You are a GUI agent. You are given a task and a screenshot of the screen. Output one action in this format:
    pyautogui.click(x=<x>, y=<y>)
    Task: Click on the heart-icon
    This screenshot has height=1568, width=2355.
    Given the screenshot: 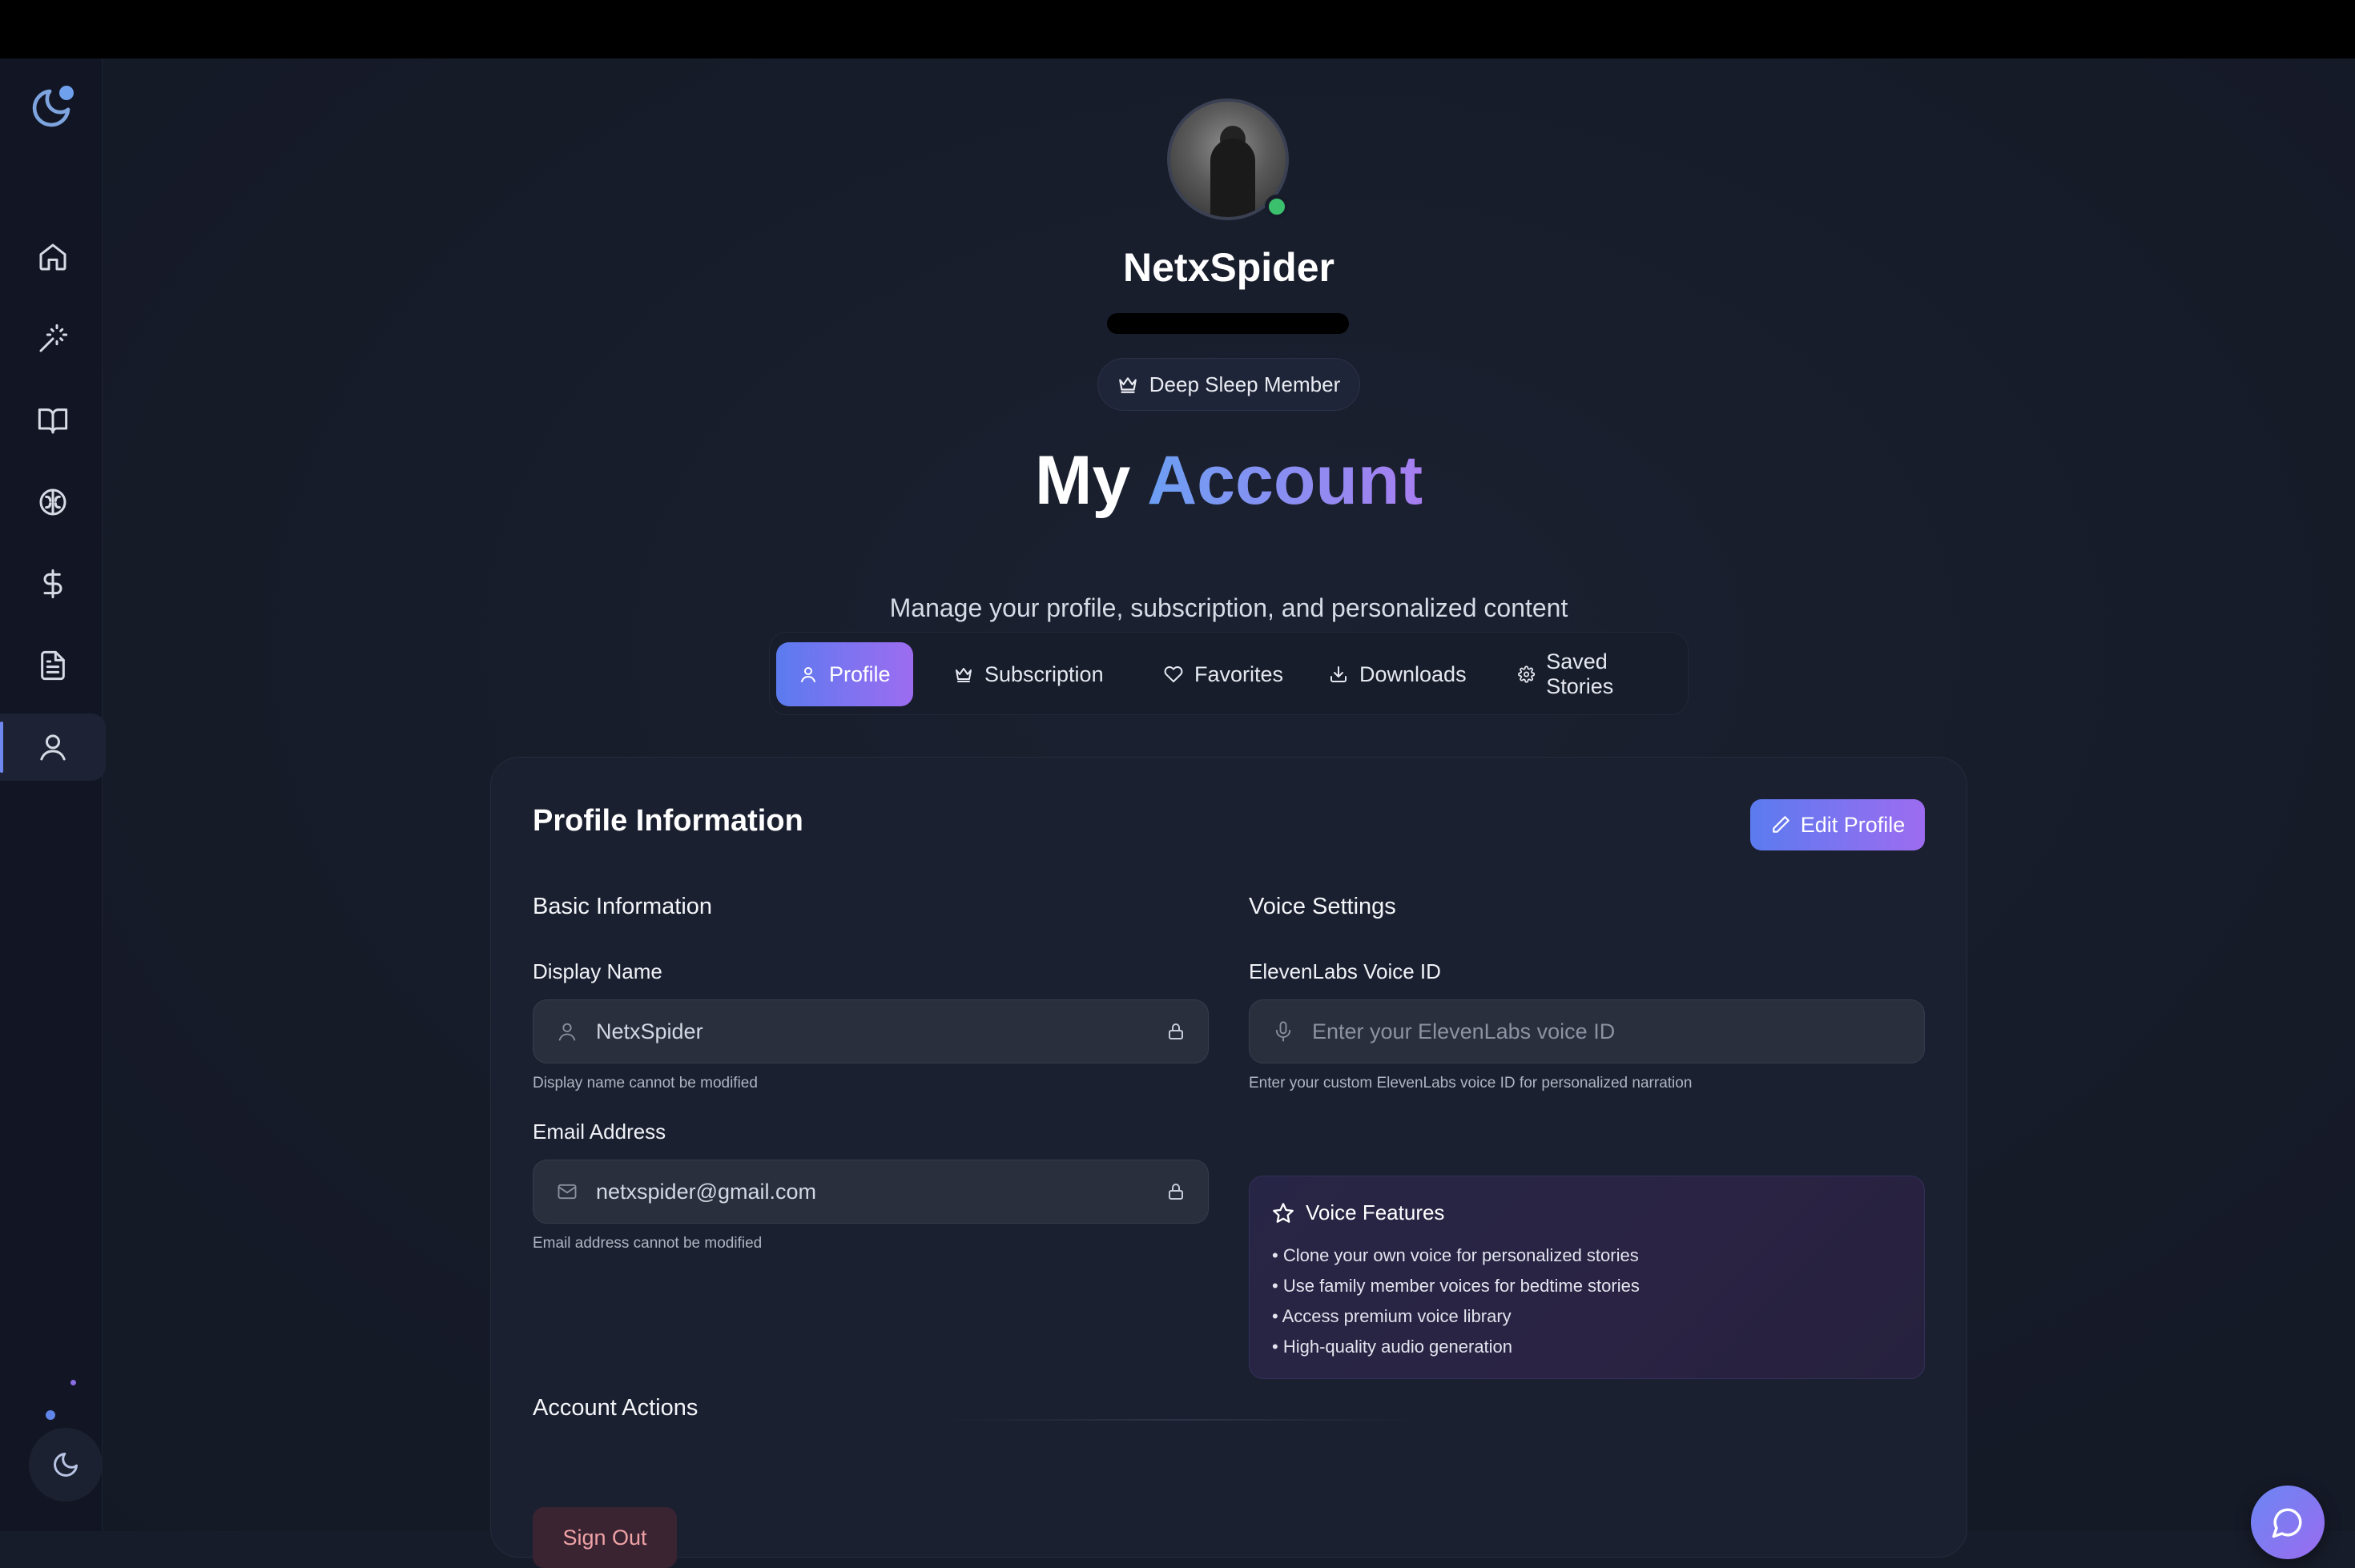 What is the action you would take?
    pyautogui.click(x=1173, y=674)
    